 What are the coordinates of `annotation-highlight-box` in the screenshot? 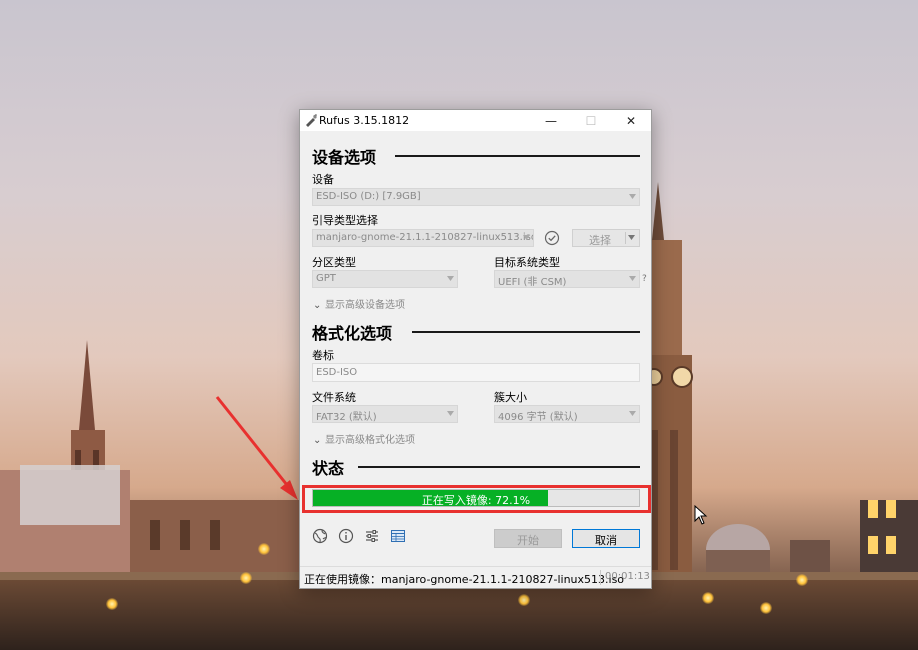 It's located at (476, 499).